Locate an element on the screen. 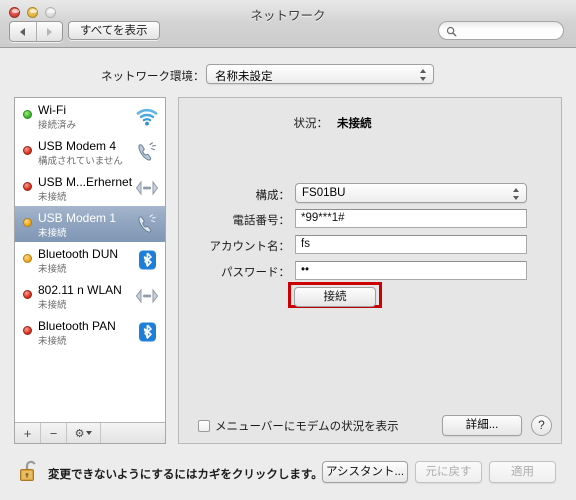  sidebar-item-bluetooth-pan: Bluetooth PAN 未接続 is located at coordinates (90, 332).